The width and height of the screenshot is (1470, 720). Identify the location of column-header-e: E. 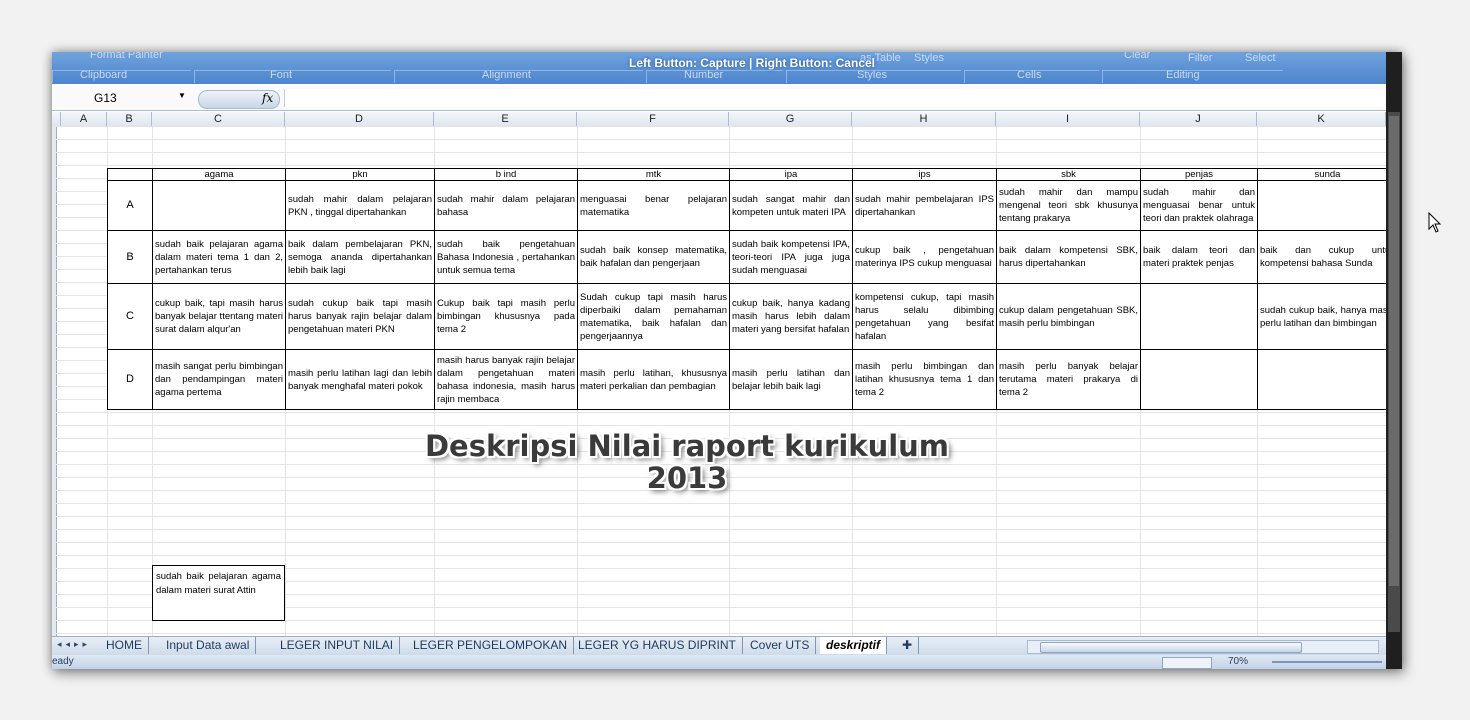
(505, 119).